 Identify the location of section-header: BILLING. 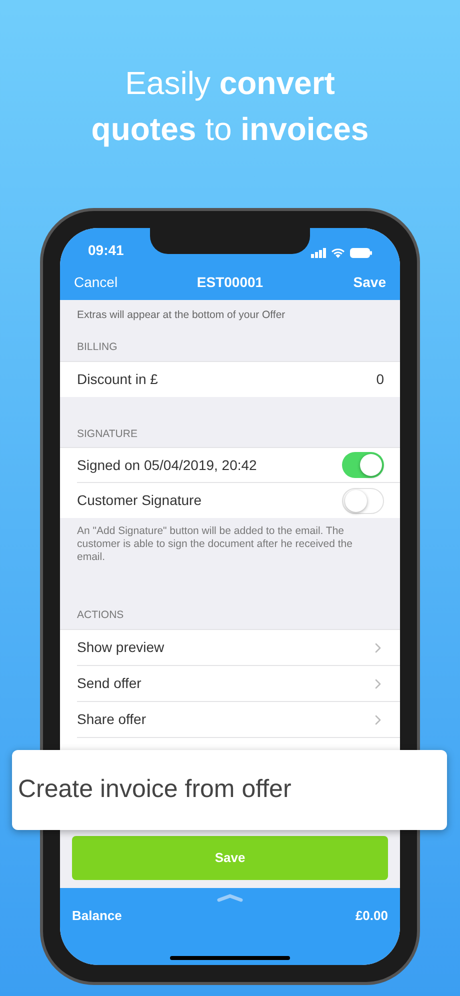
(97, 347).